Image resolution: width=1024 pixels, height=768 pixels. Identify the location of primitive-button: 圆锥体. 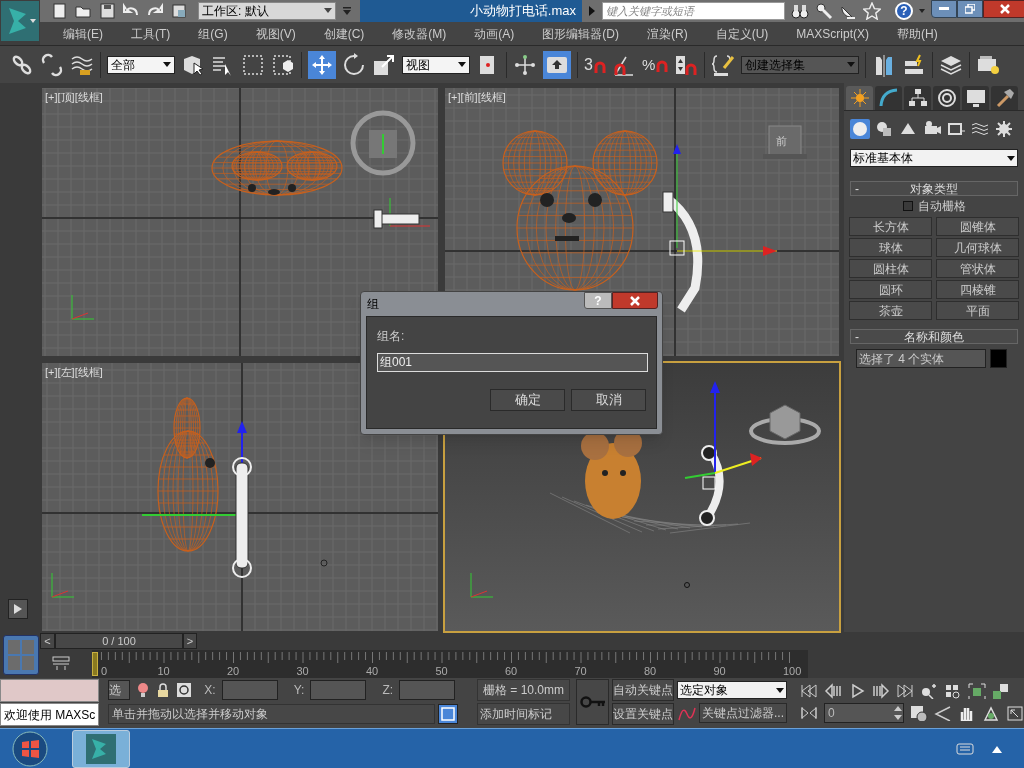
(977, 226).